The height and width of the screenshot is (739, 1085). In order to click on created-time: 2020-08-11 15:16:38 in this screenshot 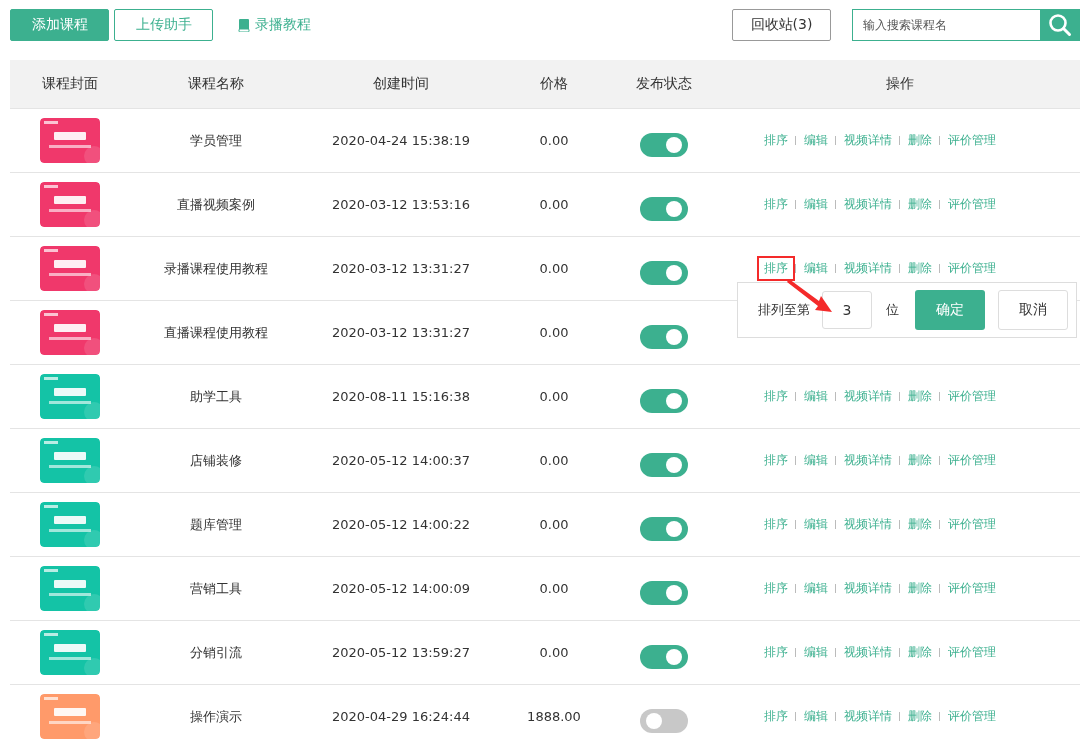, I will do `click(401, 396)`.